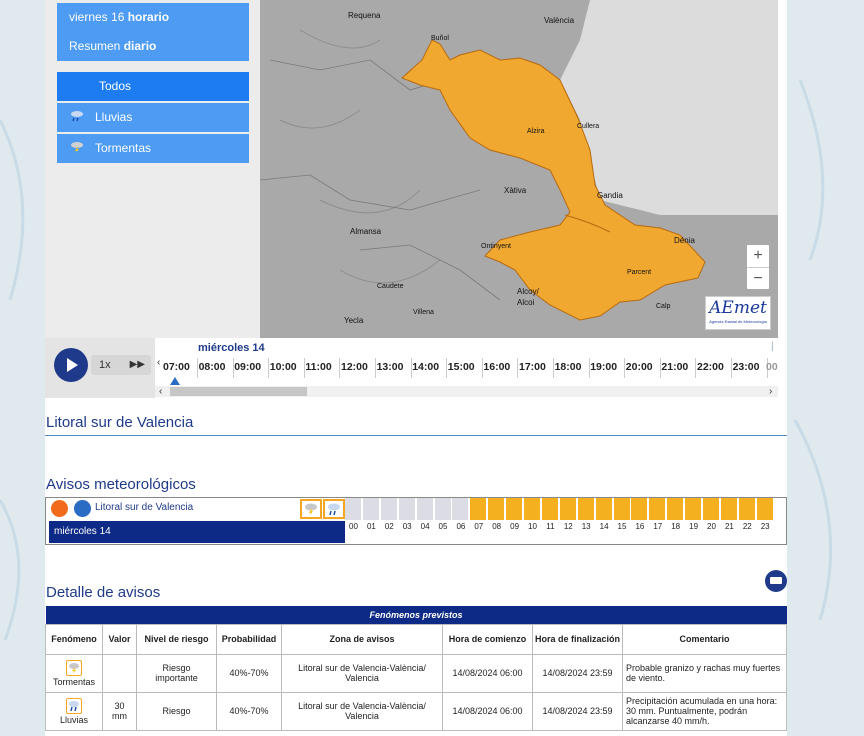  Describe the element at coordinates (770, 391) in the screenshot. I see `scroll-right-arrow: ›` at that location.